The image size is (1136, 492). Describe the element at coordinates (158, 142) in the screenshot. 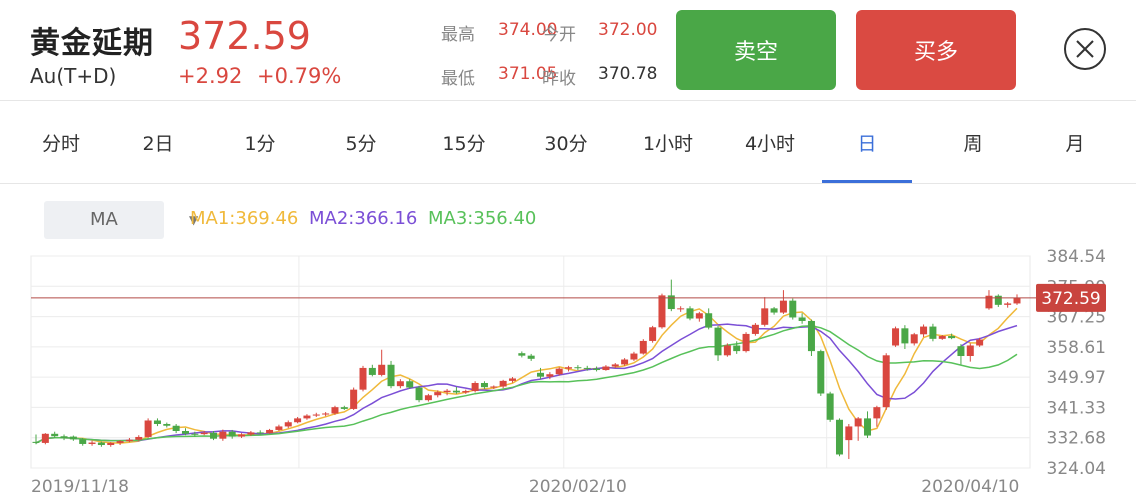

I see `tab-2-day: 2日` at that location.